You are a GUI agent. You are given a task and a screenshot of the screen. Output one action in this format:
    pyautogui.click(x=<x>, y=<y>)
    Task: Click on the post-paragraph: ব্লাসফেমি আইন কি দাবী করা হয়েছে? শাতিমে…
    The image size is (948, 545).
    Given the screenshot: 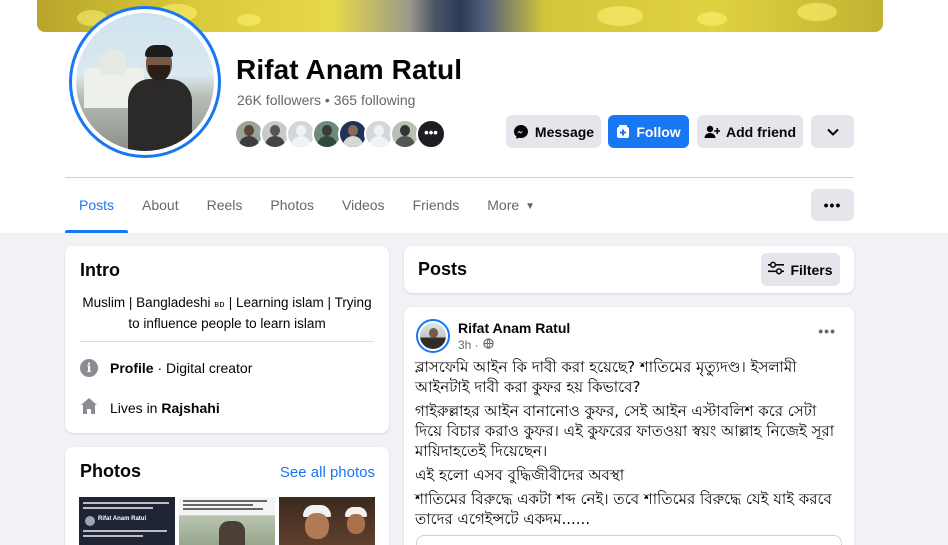 What is the action you would take?
    pyautogui.click(x=606, y=377)
    